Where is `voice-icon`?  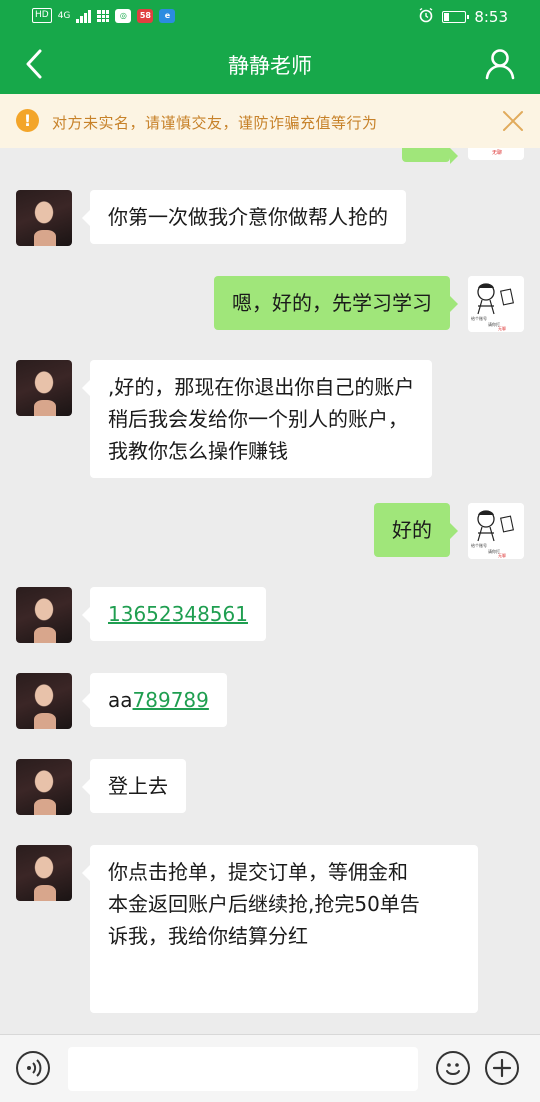
voice-icon is located at coordinates (34, 1068).